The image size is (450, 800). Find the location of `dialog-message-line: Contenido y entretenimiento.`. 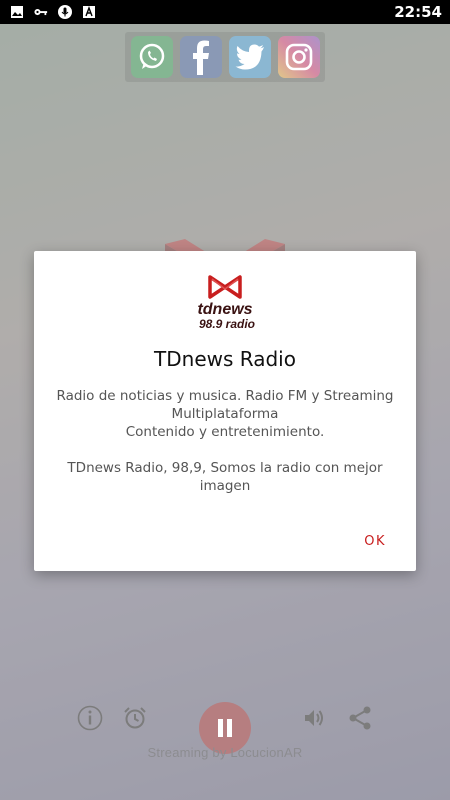

dialog-message-line: Contenido y entretenimiento. is located at coordinates (225, 432).